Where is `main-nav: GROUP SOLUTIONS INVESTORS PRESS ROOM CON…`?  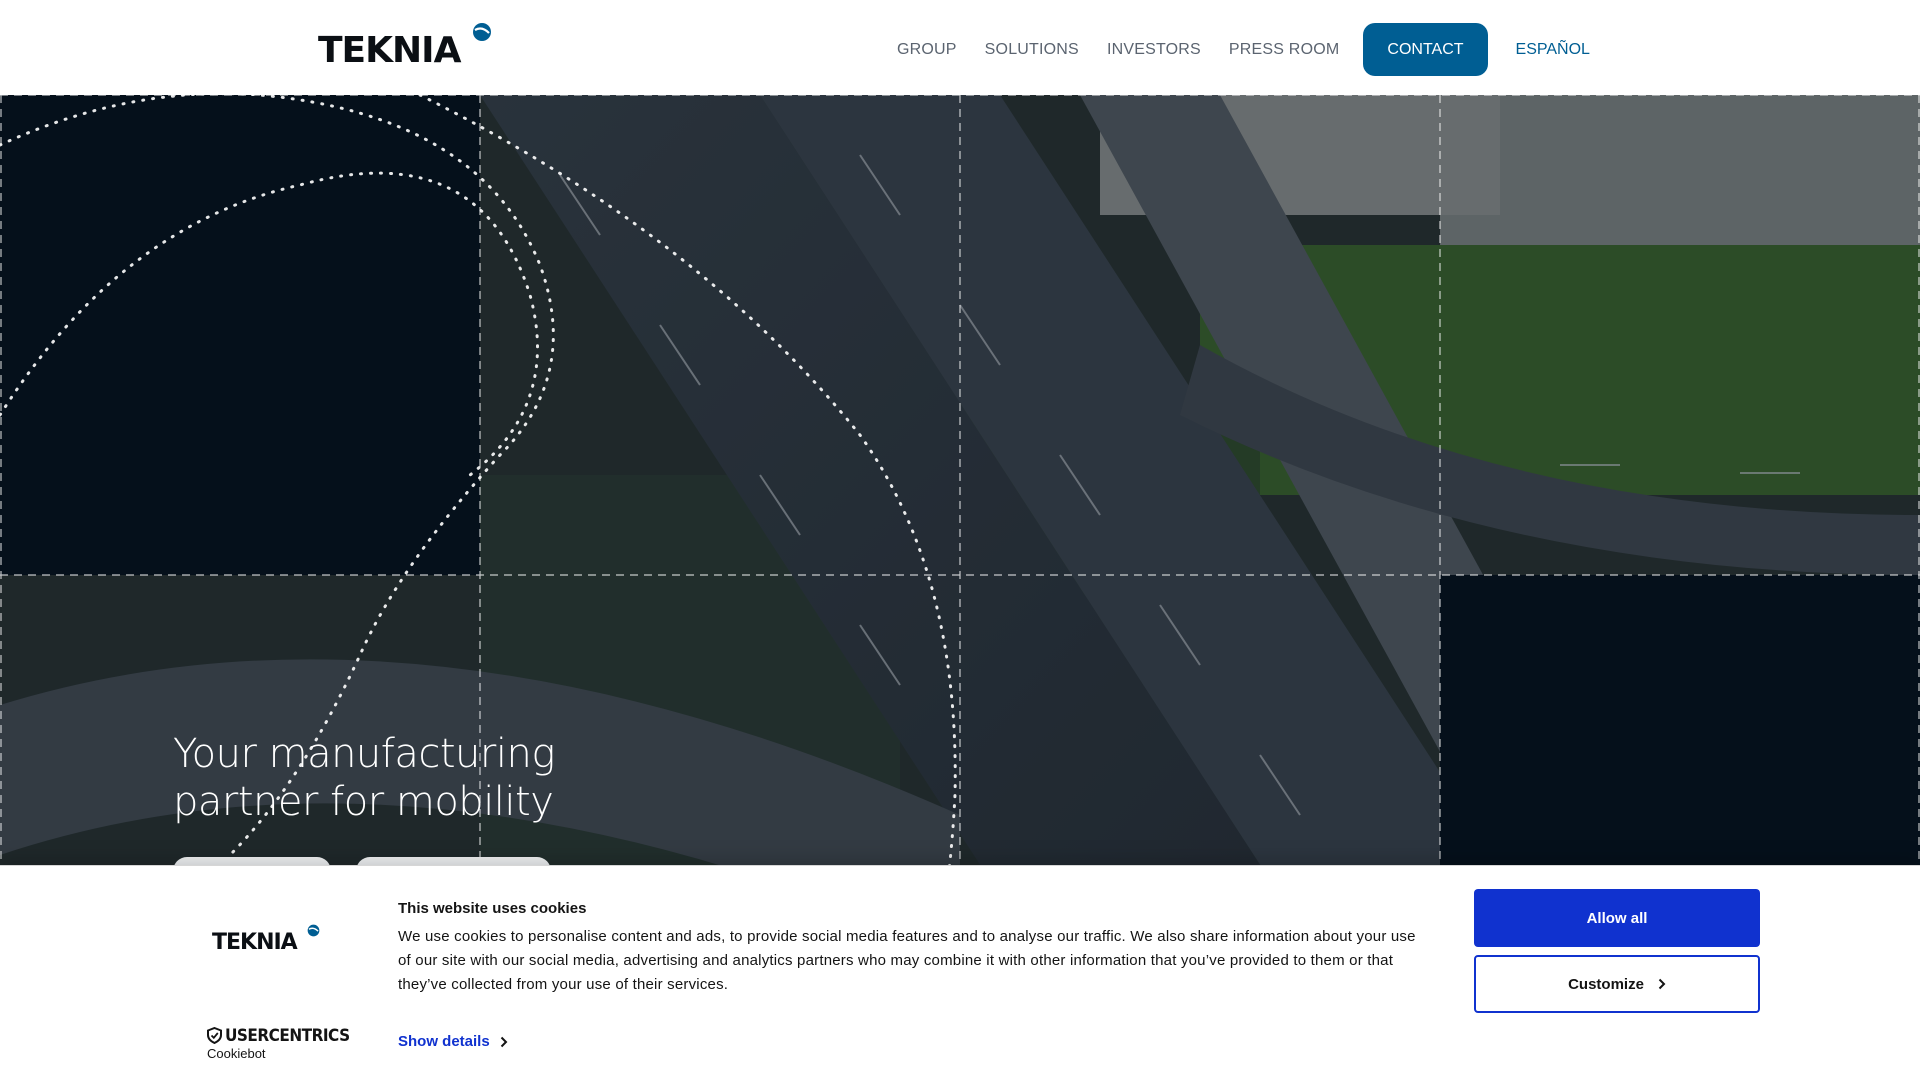 main-nav: GROUP SOLUTIONS INVESTORS PRESS ROOM CON… is located at coordinates (1243, 49).